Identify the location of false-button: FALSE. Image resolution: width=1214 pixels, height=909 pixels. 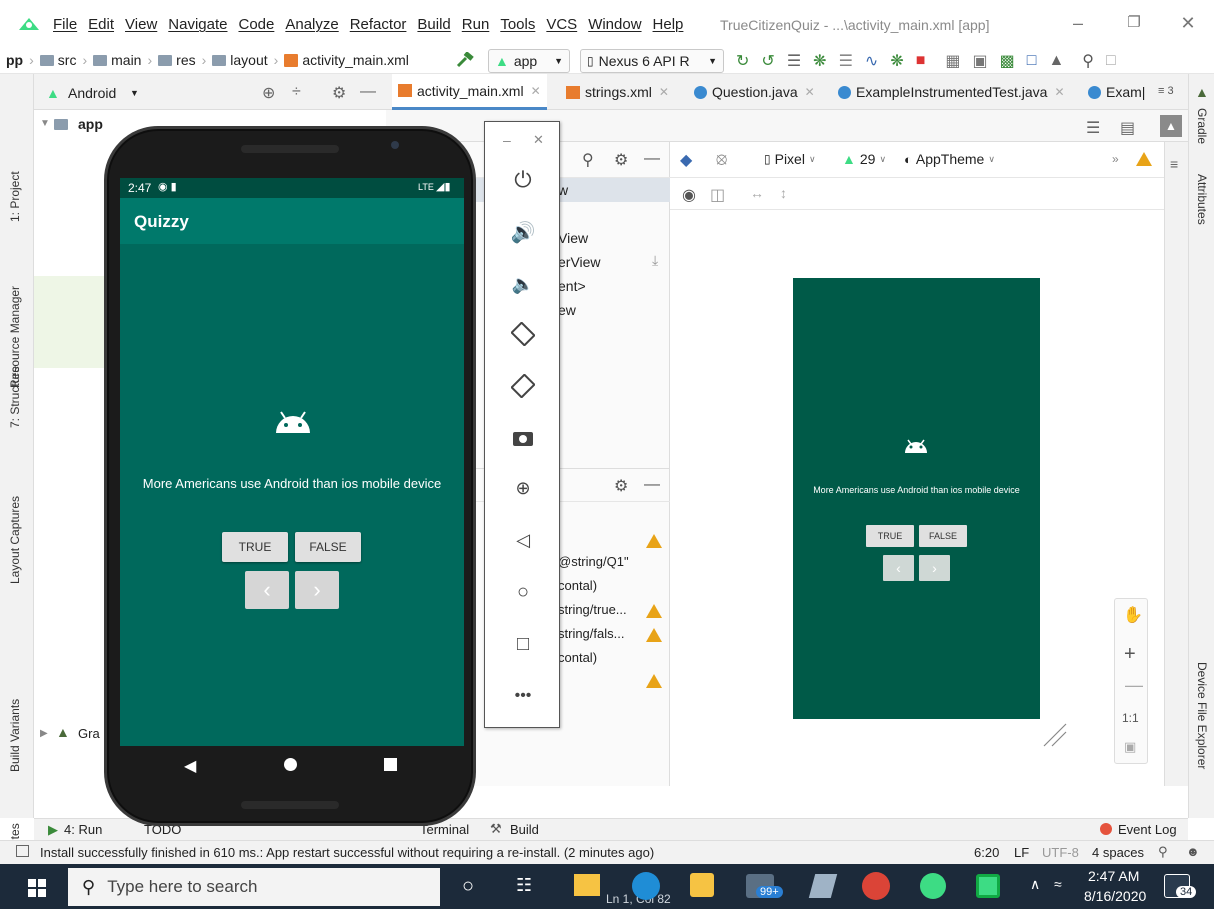
(328, 547).